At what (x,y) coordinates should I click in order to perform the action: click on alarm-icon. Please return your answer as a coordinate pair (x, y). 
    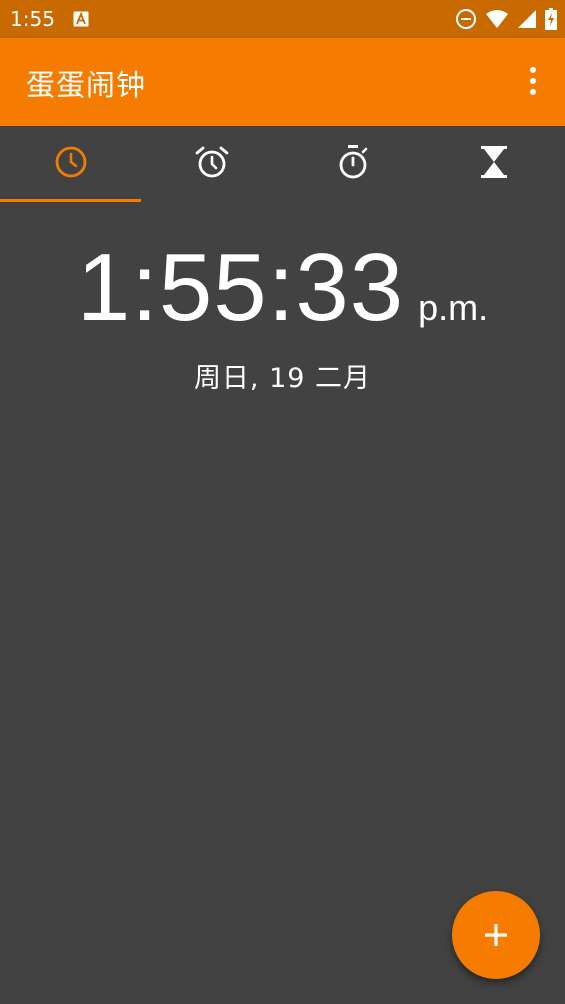
    Looking at the image, I should click on (212, 162).